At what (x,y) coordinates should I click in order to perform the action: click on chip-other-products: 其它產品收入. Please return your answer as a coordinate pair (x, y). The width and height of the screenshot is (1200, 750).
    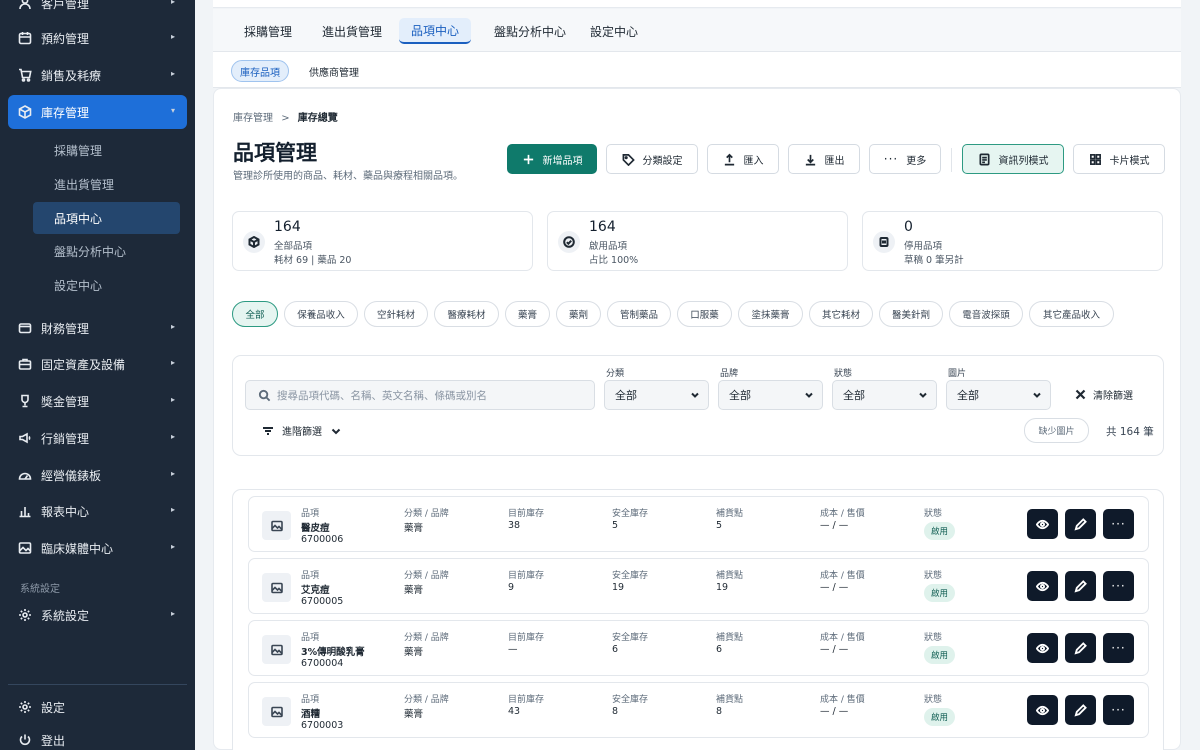
    Looking at the image, I should click on (1071, 314).